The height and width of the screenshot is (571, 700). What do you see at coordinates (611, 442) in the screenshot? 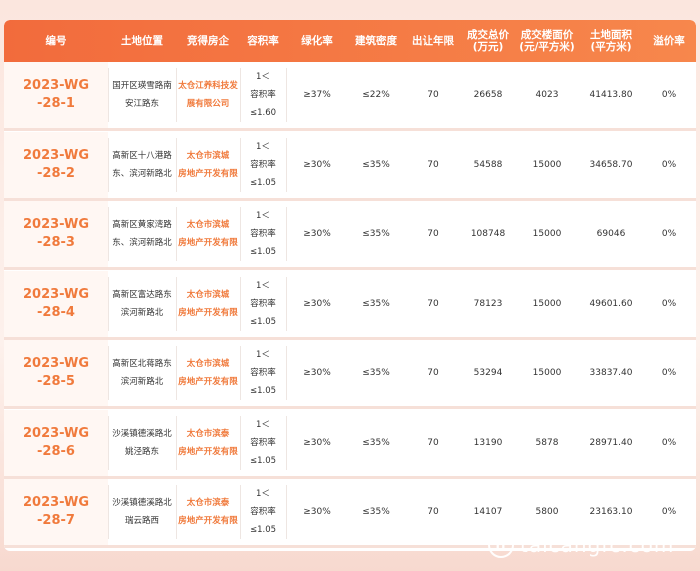
I see `cell-area: 28971.40` at bounding box center [611, 442].